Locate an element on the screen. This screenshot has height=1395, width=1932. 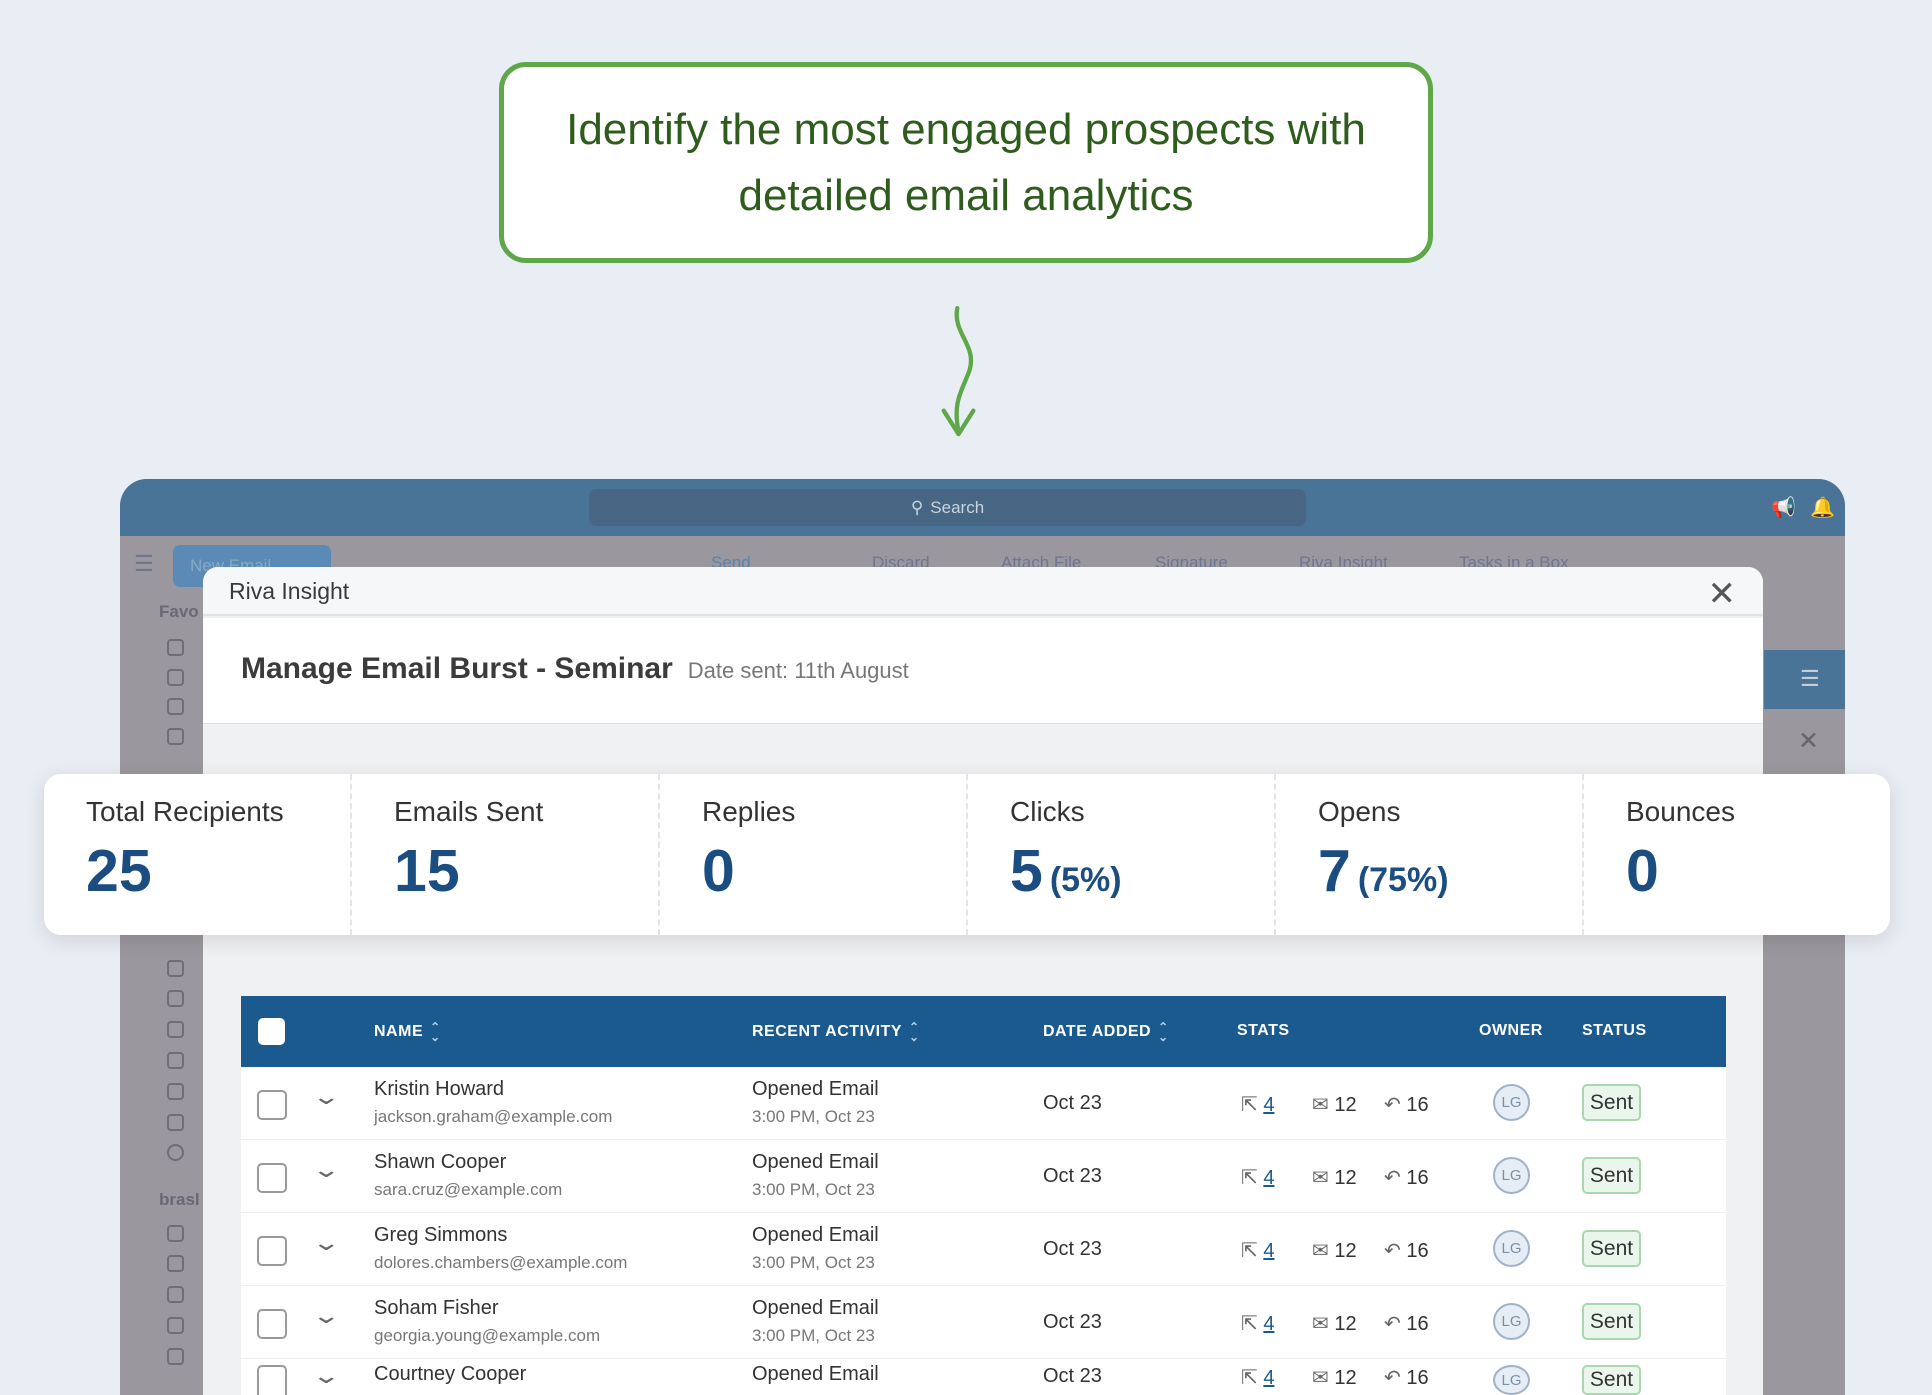
stat-label: Clicks is located at coordinates (1047, 811).